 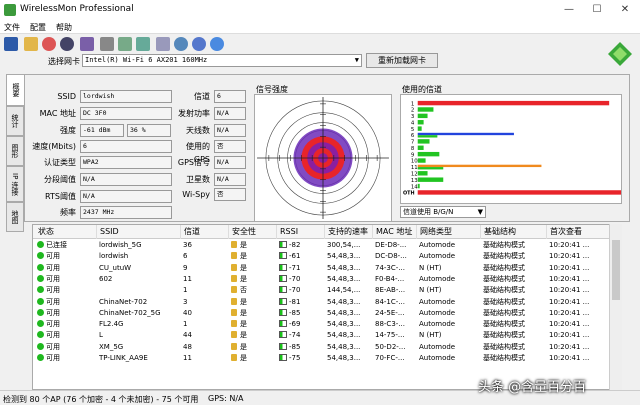 I want to click on channel-bar, so click(x=479, y=166).